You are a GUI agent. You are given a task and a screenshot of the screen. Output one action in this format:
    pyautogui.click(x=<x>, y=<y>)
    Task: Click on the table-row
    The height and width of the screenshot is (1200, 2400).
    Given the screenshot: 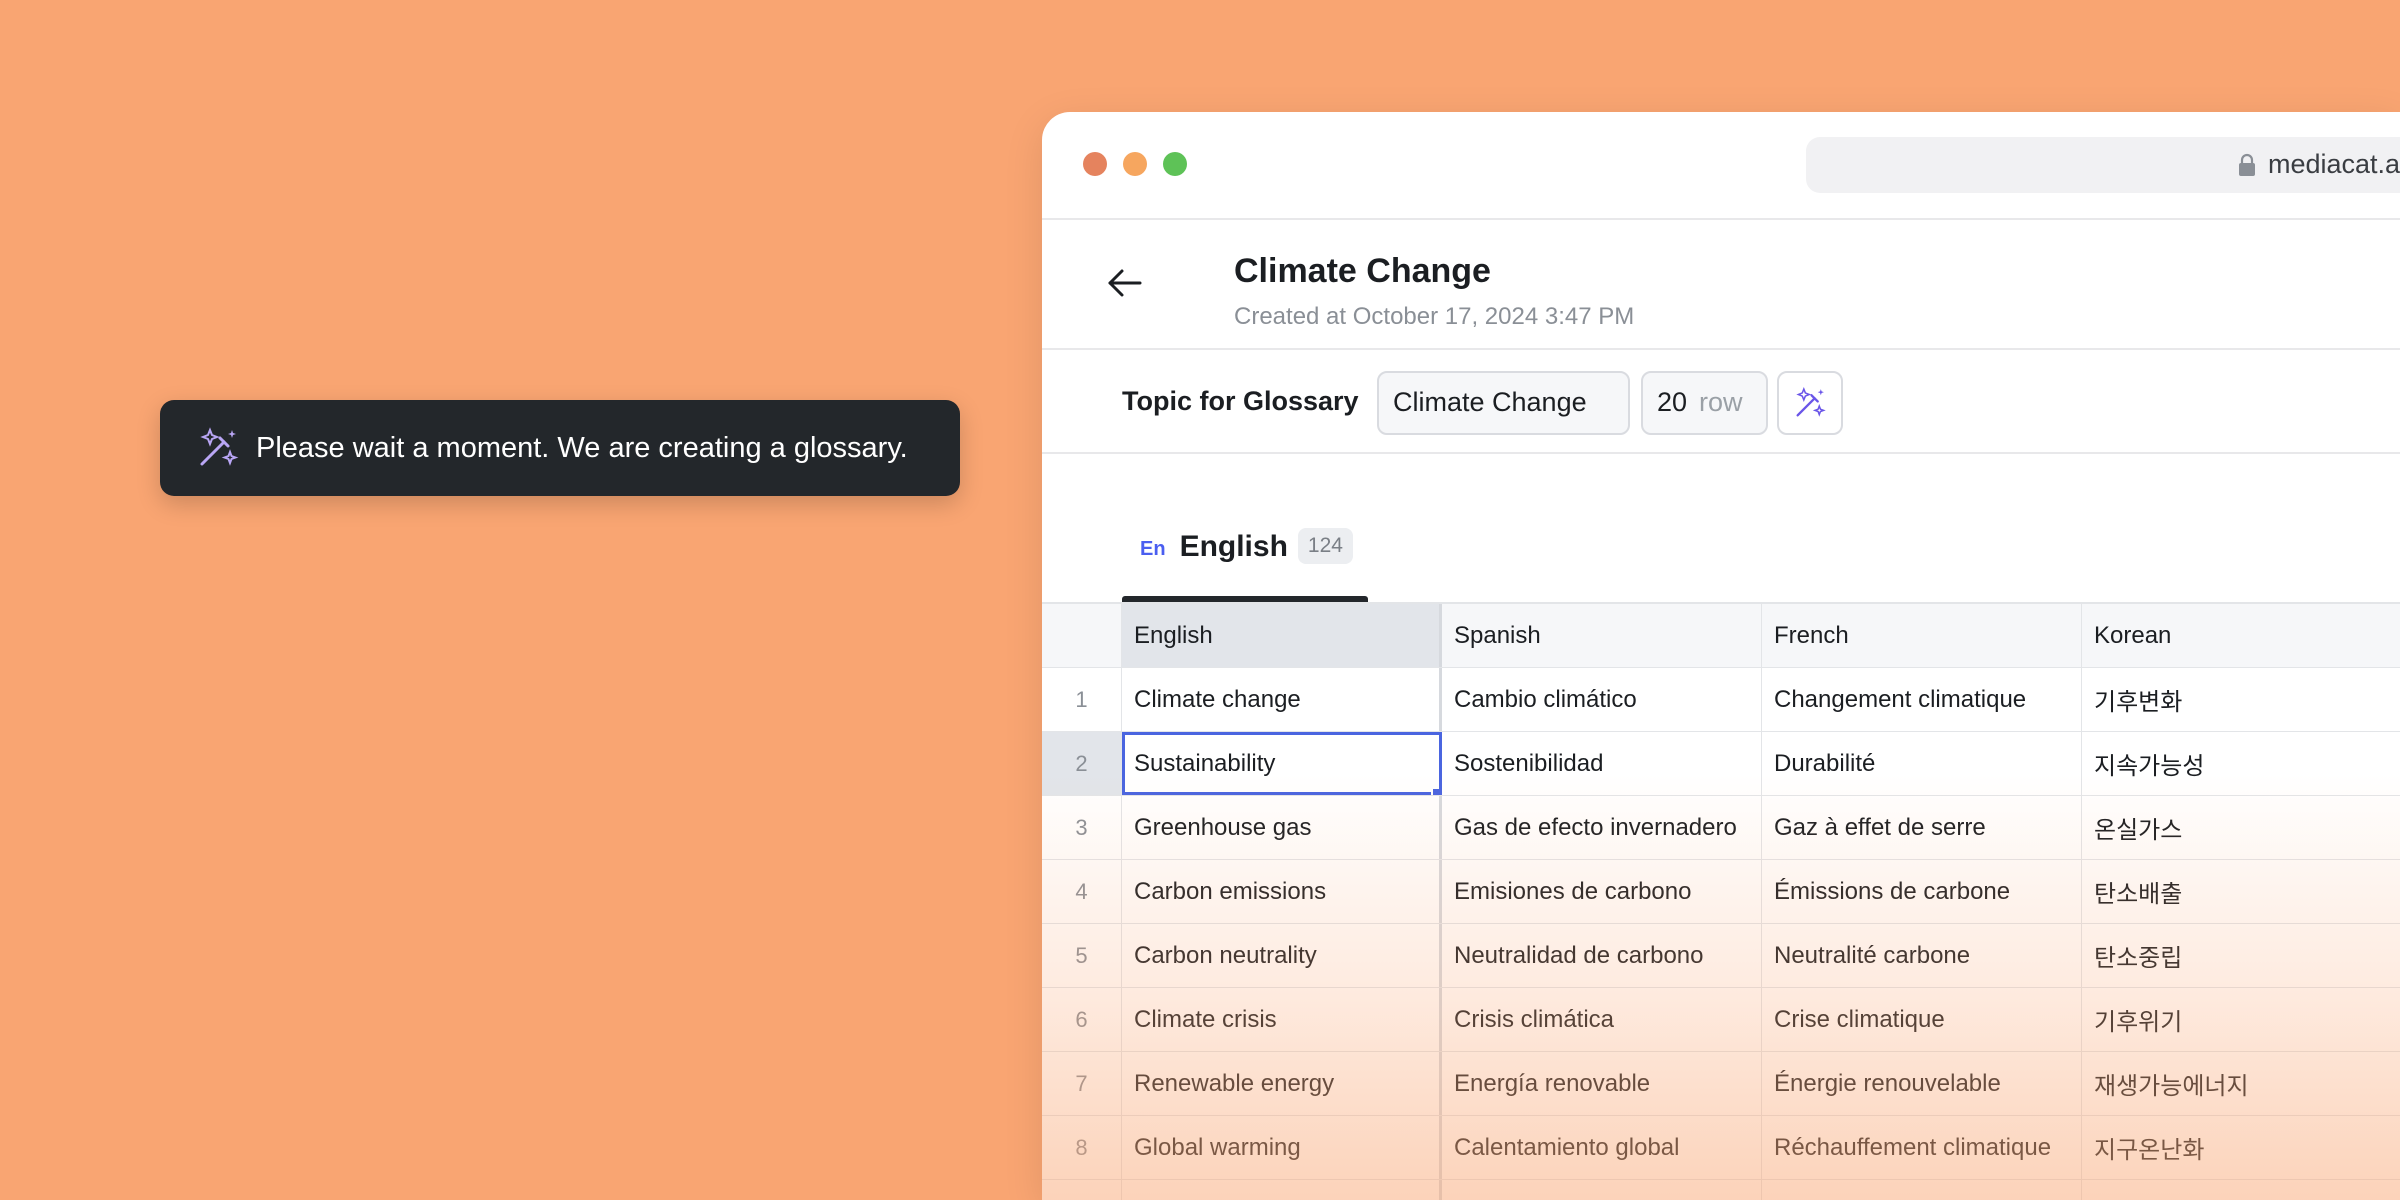 What is the action you would take?
    pyautogui.click(x=1721, y=1190)
    